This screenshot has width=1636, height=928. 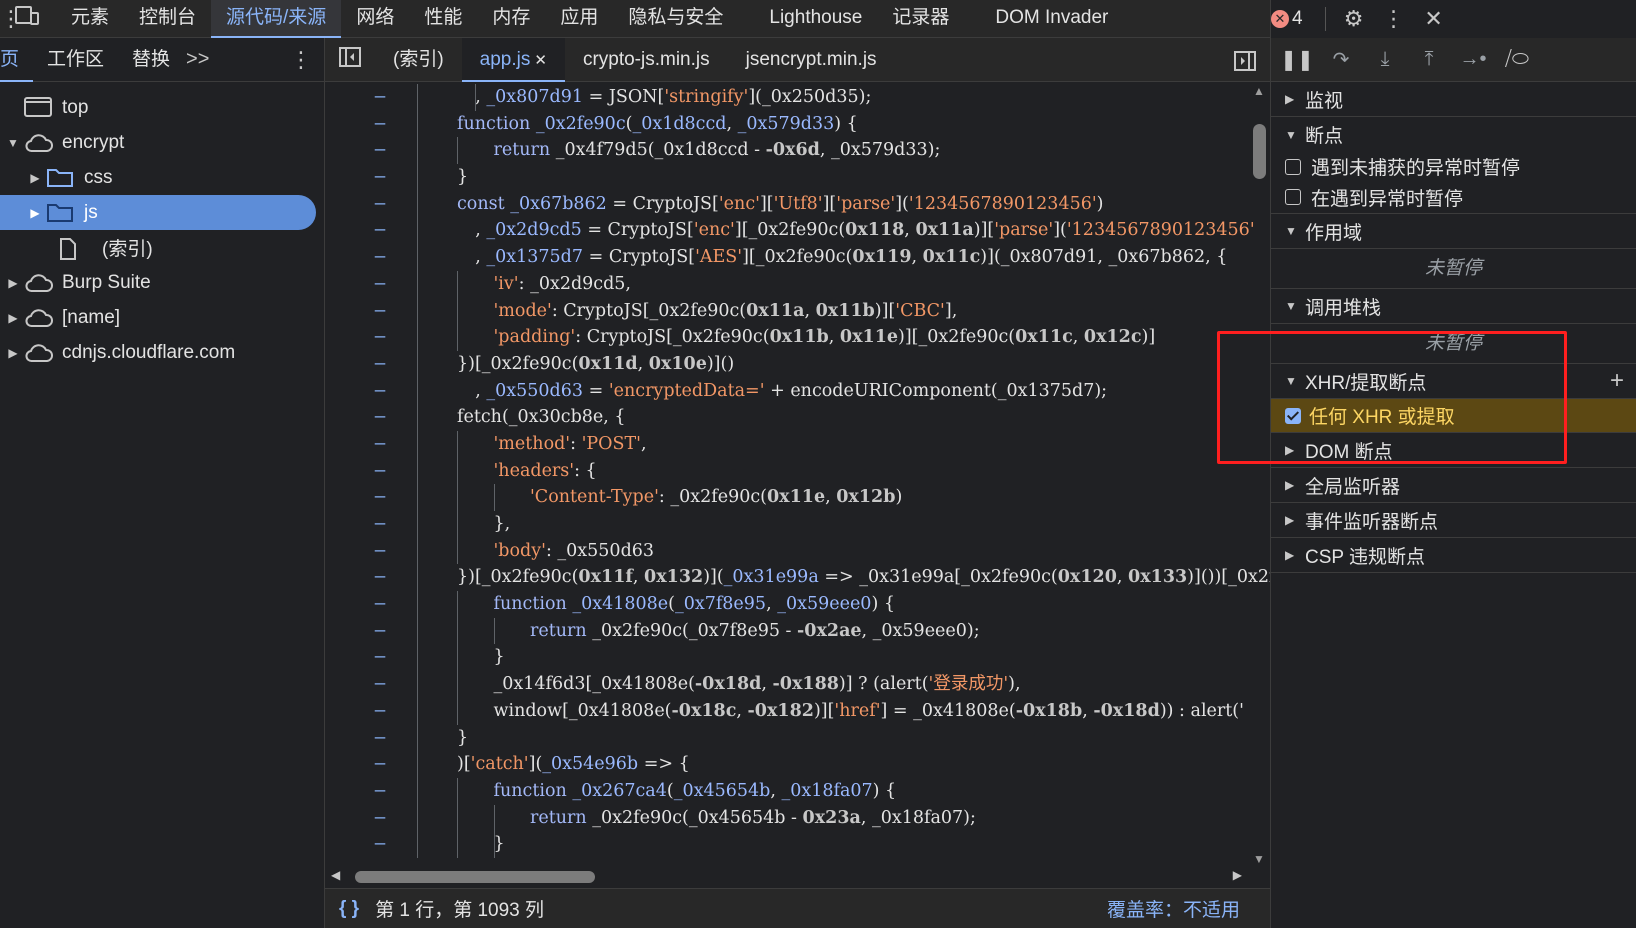 I want to click on tab-3: 网络, so click(x=375, y=19).